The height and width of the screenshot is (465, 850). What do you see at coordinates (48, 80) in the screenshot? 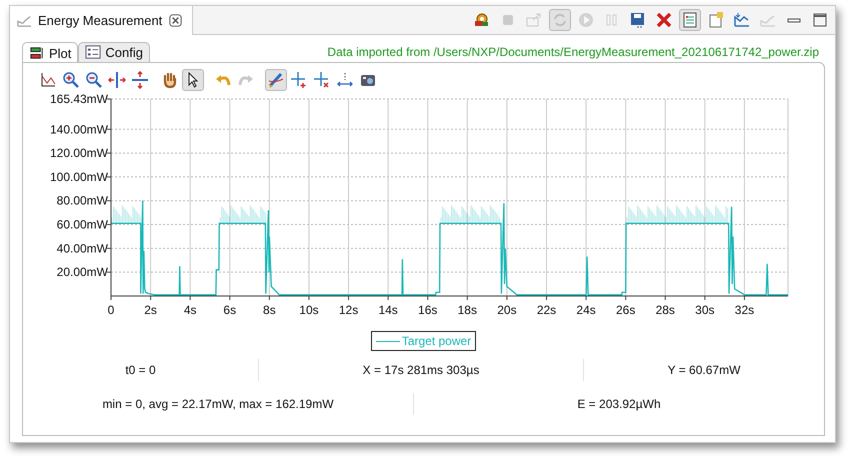
I see `axis-icon` at bounding box center [48, 80].